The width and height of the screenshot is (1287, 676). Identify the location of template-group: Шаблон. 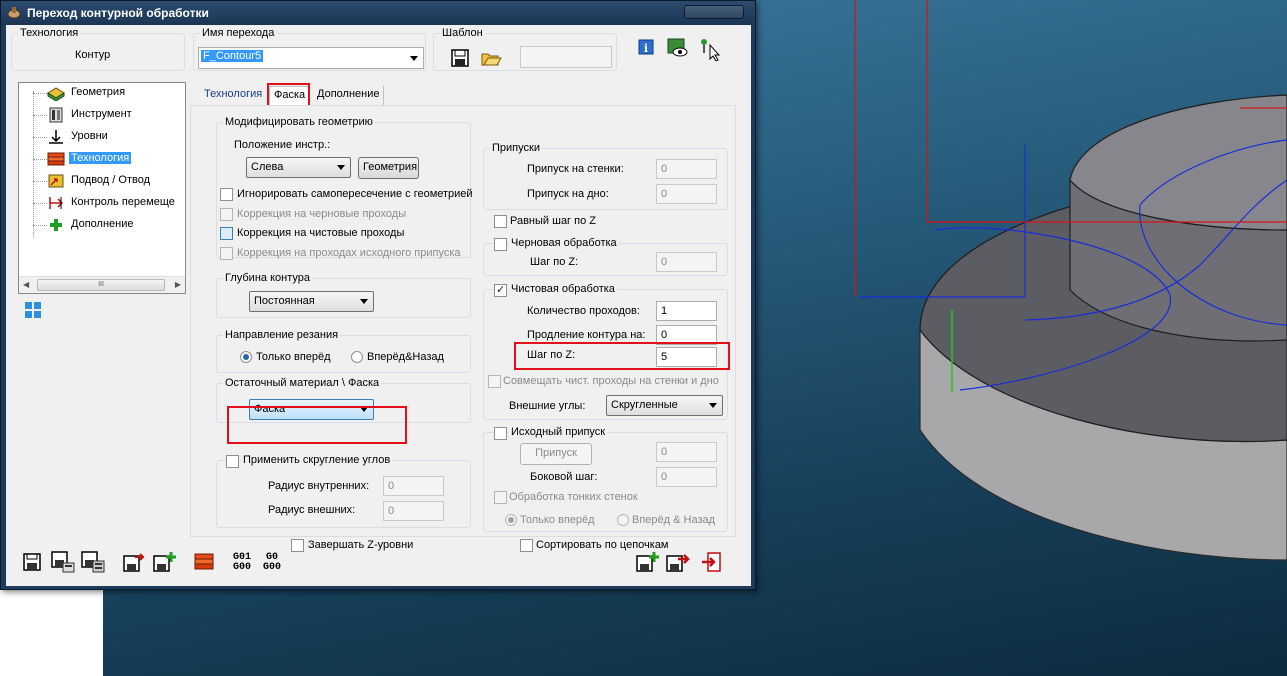
(525, 49).